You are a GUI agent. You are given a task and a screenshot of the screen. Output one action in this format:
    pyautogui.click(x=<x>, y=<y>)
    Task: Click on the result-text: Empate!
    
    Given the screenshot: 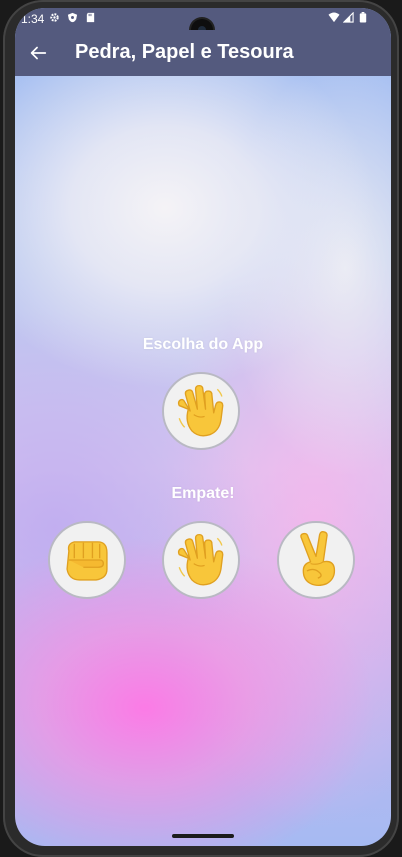 What is the action you would take?
    pyautogui.click(x=203, y=493)
    